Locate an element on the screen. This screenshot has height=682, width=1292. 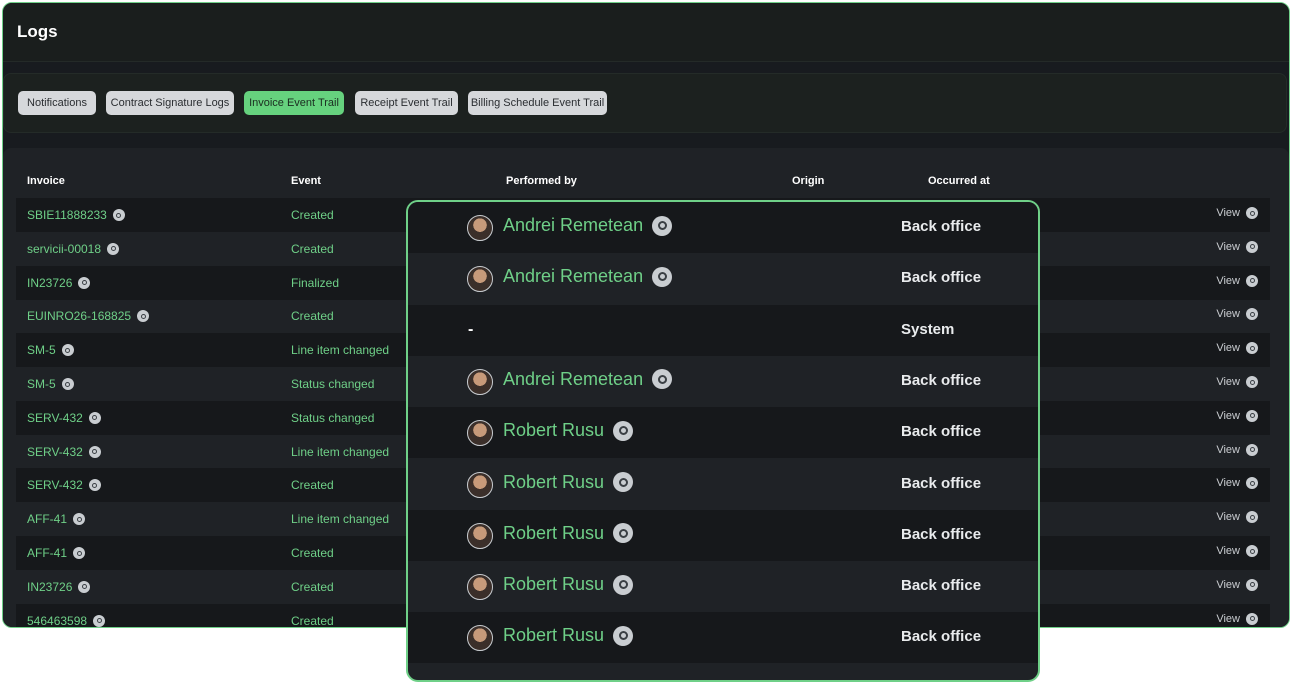
tab-billing-schedule-event-trail: Billing Schedule Event Trail is located at coordinates (537, 103).